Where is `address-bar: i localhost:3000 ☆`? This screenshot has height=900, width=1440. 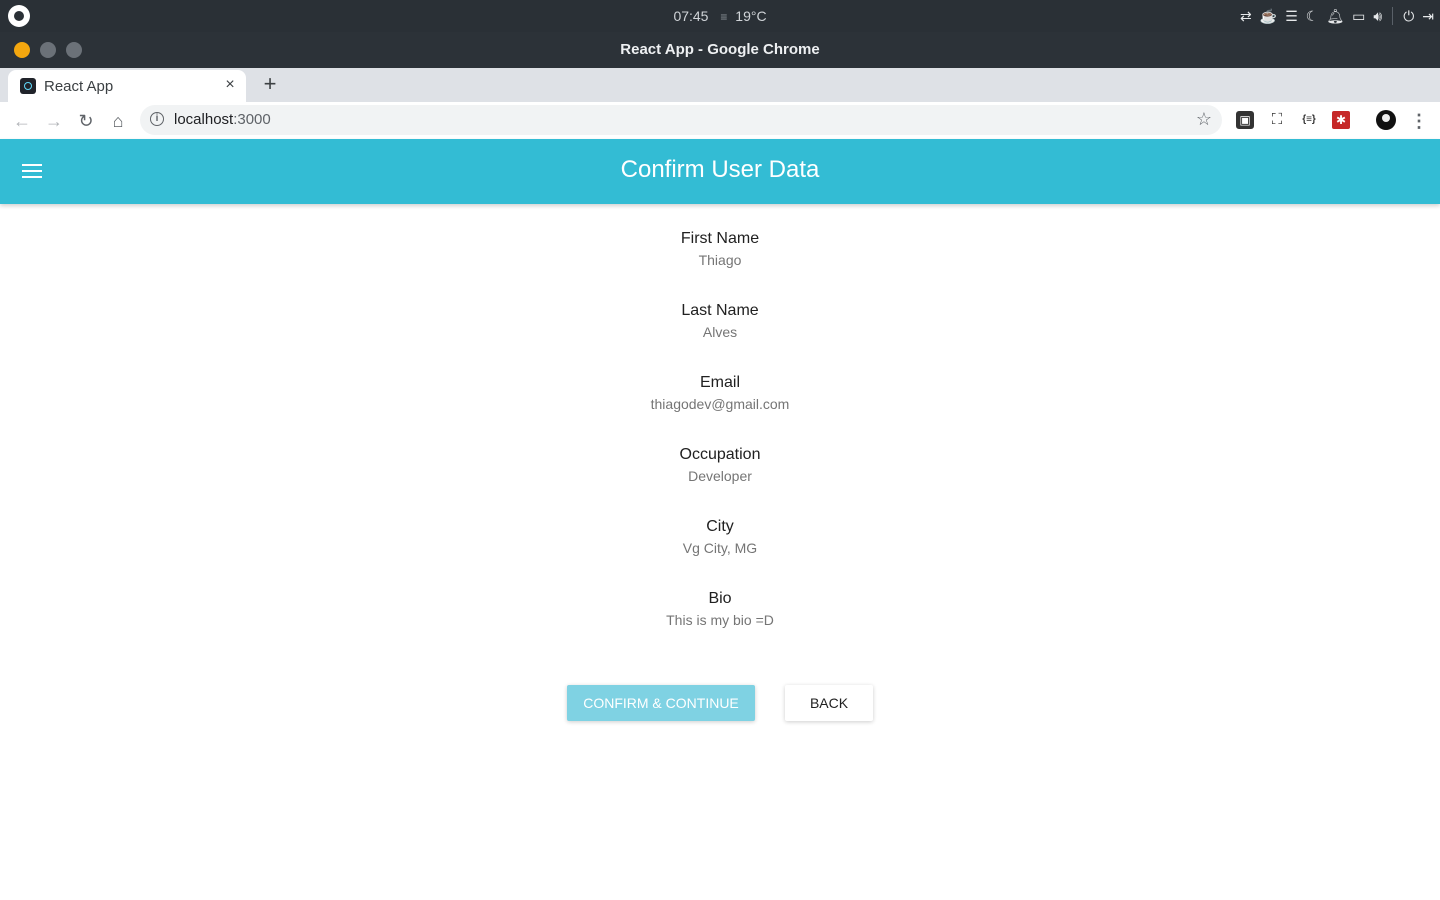
address-bar: i localhost:3000 ☆ is located at coordinates (681, 120).